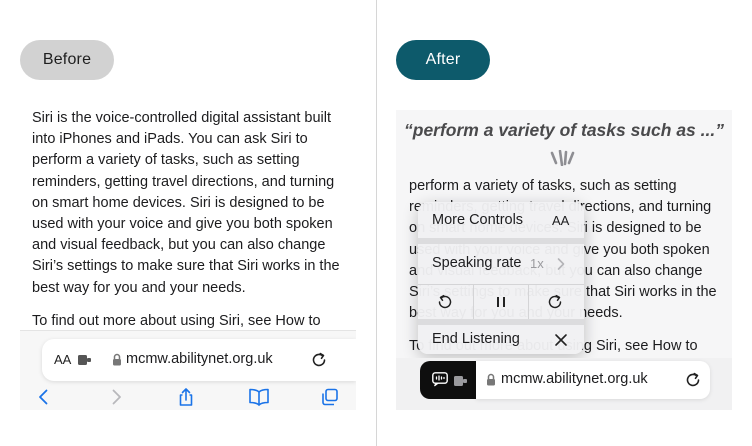 The image size is (752, 446). I want to click on text-size-icon: AA, so click(561, 220).